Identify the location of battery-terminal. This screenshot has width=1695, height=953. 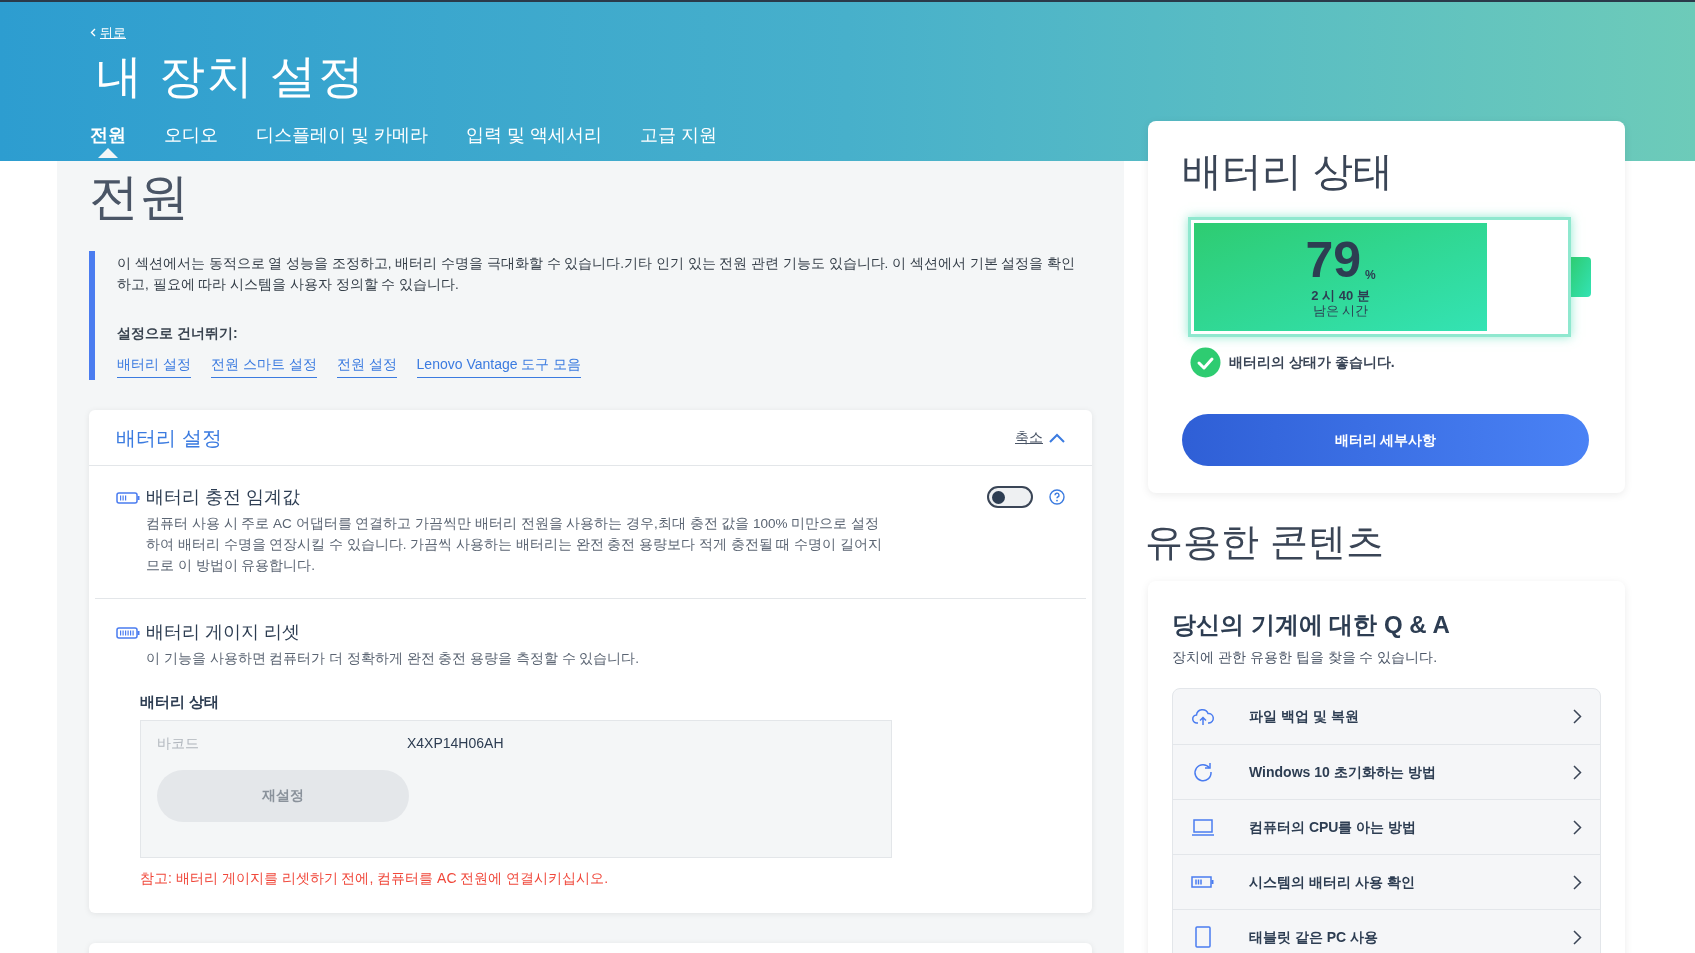
(1581, 277).